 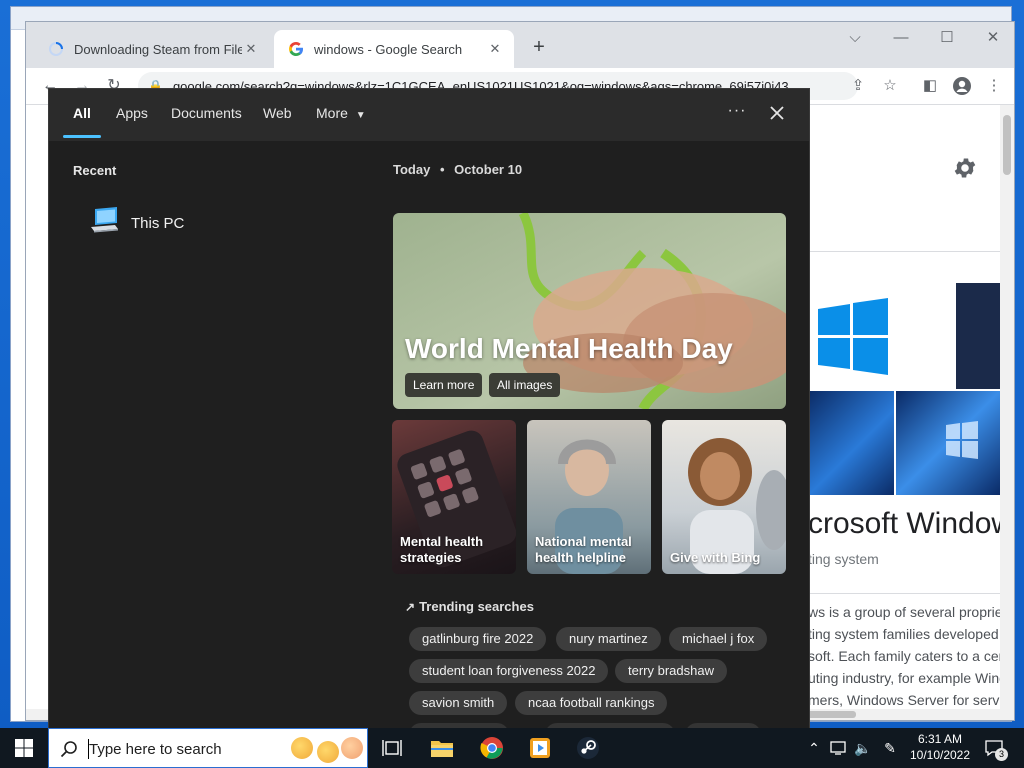 What do you see at coordinates (839, 748) in the screenshot?
I see `network-icon` at bounding box center [839, 748].